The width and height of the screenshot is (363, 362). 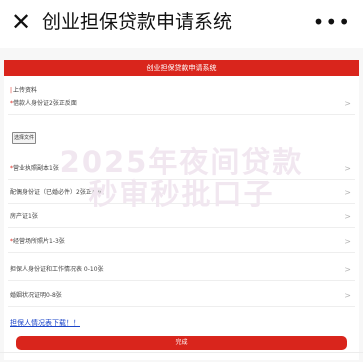 I want to click on submit-button: 完成, so click(x=181, y=343).